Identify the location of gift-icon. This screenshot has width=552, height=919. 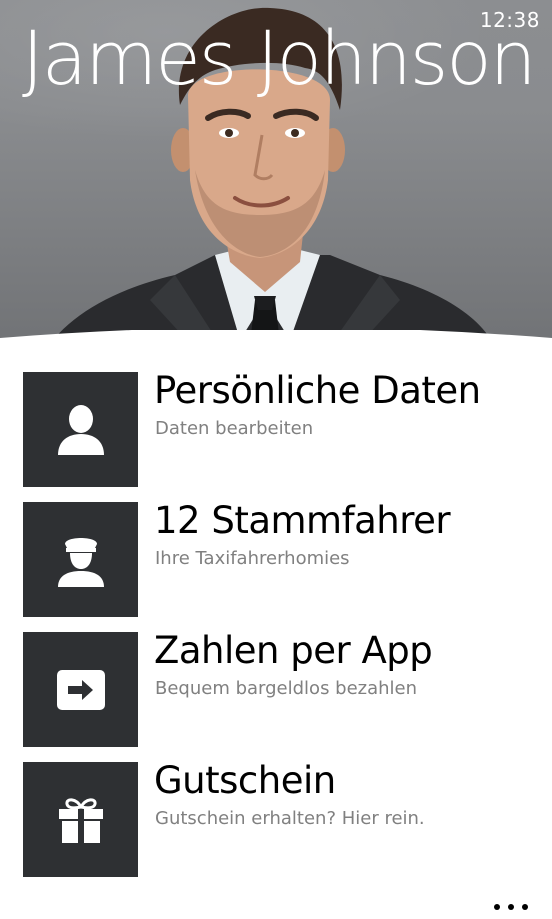
(80, 820).